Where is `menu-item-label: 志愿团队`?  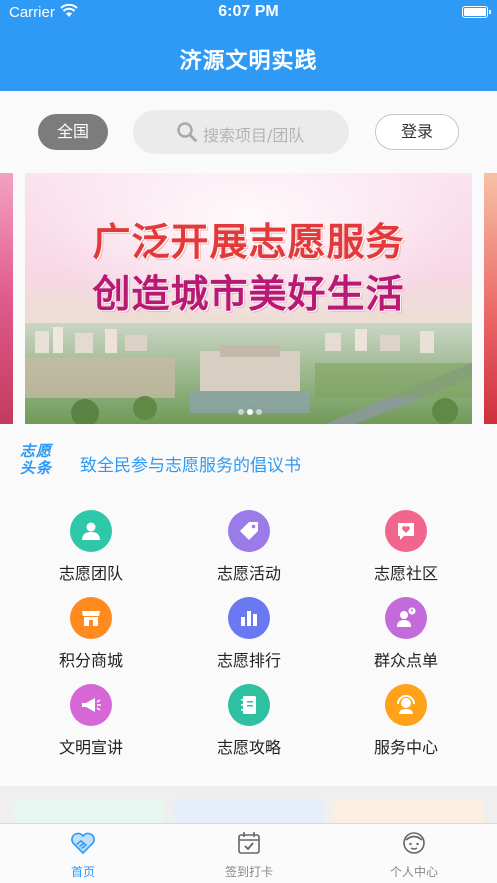 menu-item-label: 志愿团队 is located at coordinates (90, 573).